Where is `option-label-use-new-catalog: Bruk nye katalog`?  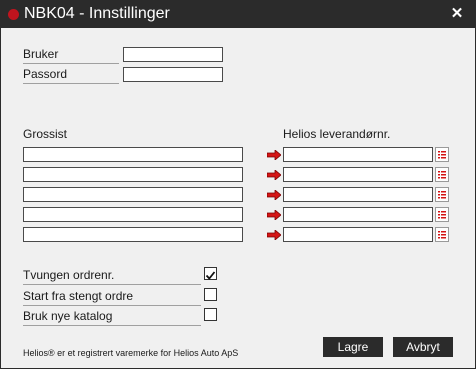
option-label-use-new-catalog: Bruk nye katalog is located at coordinates (112, 317).